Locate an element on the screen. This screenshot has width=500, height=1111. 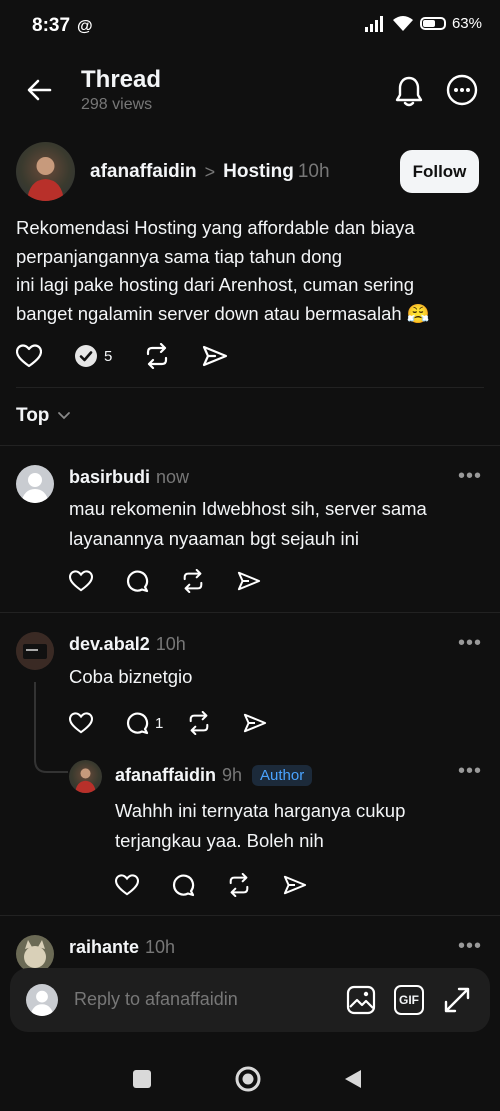
notification-button is located at coordinates (409, 91).